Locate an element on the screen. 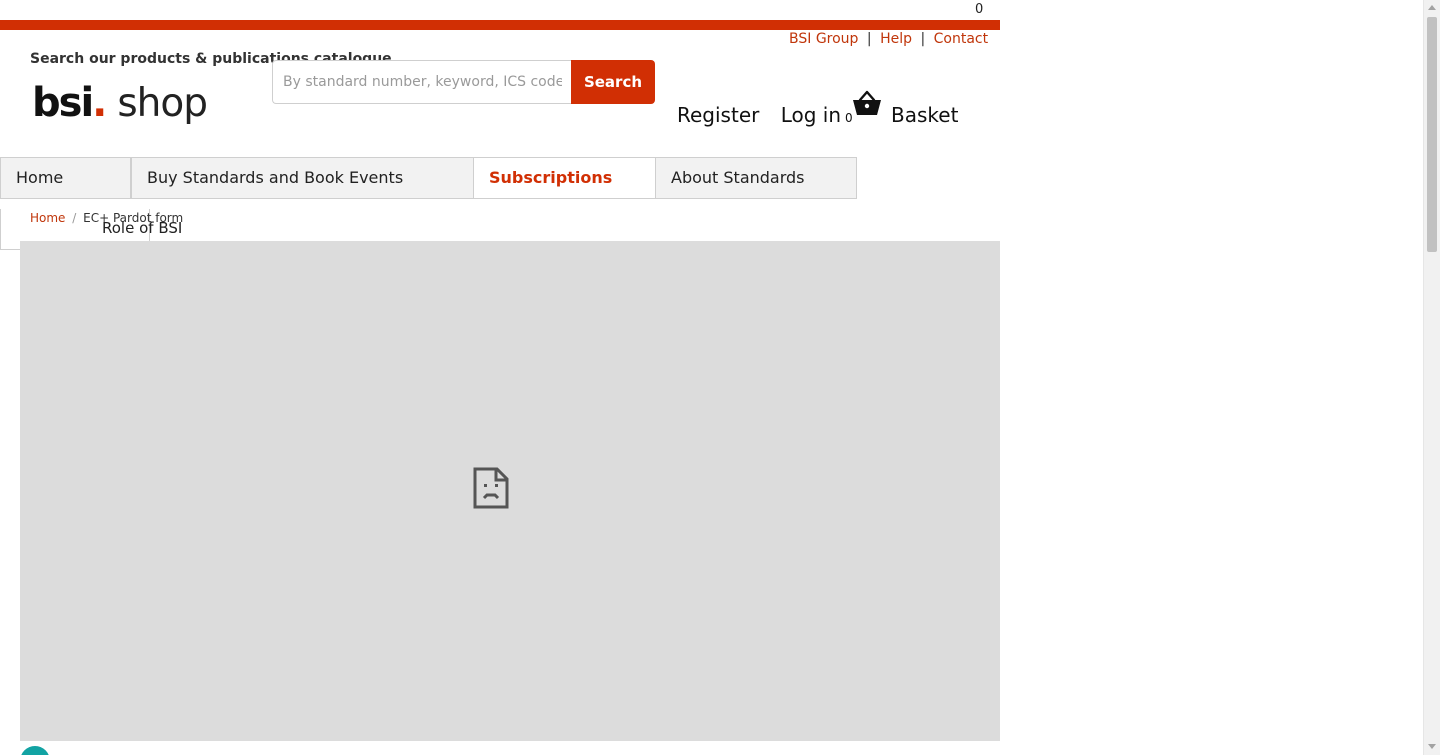 Image resolution: width=1440 pixels, height=755 pixels. nav-item-home: Home is located at coordinates (65, 178).